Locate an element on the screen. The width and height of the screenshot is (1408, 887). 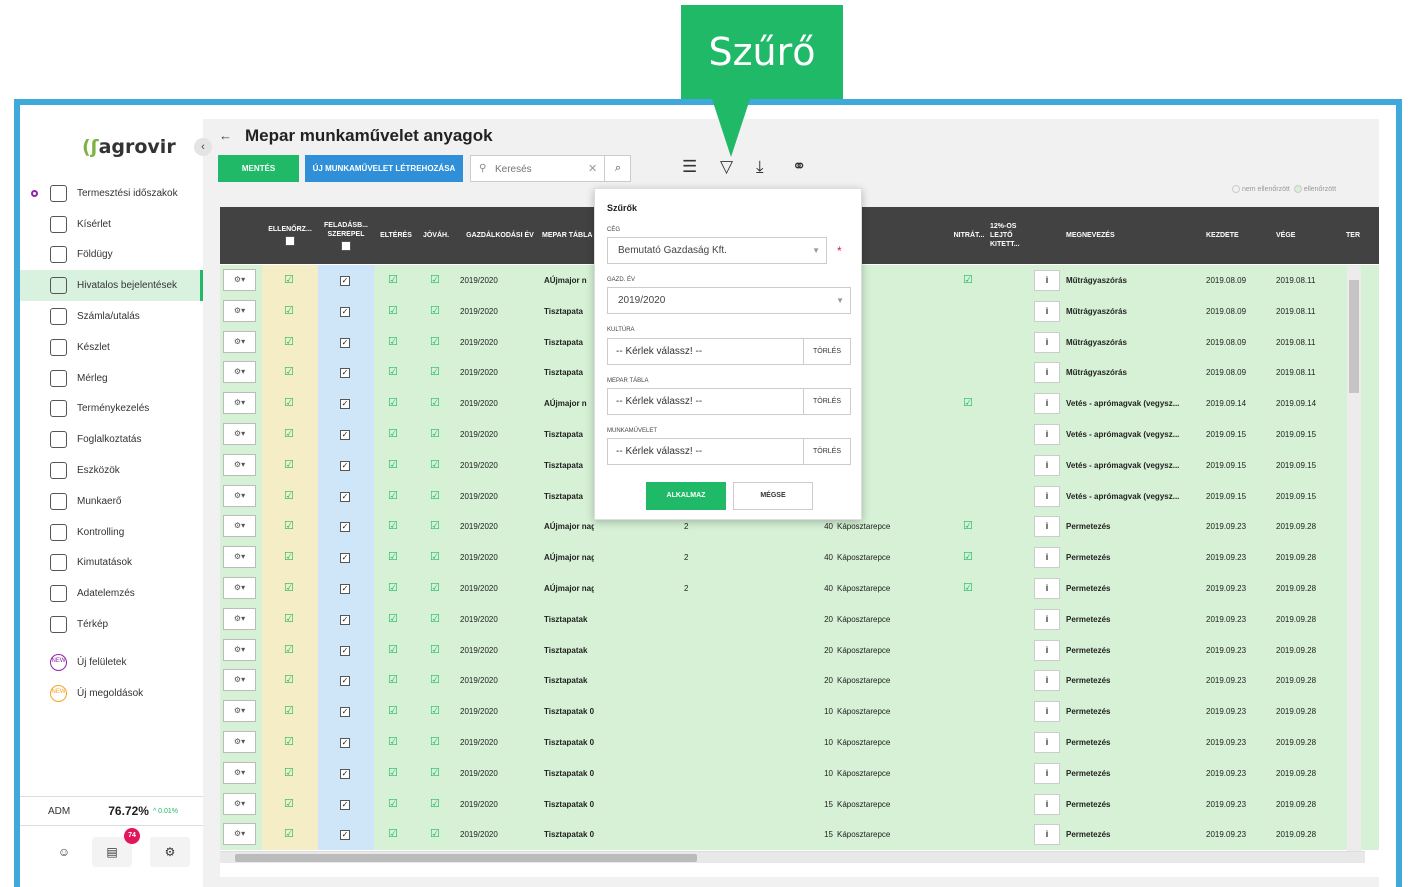
vertical-scroll-thumb is located at coordinates (1354, 336).